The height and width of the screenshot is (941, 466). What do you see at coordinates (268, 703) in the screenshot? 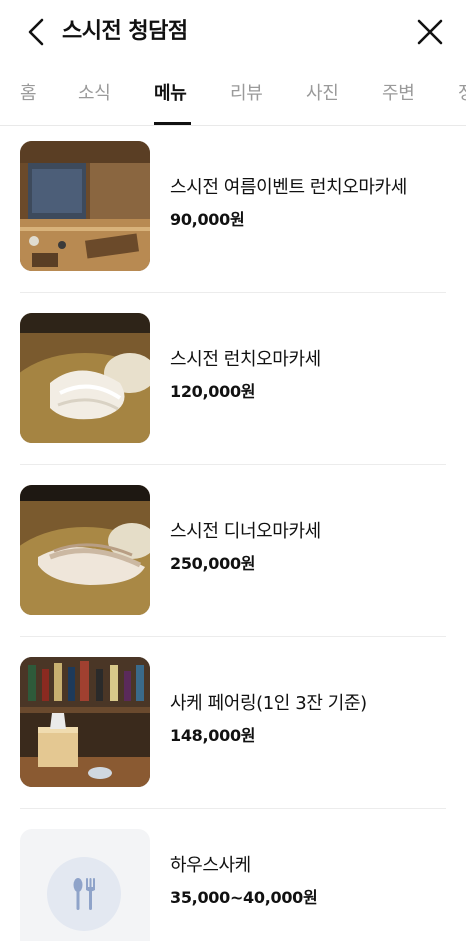
I see `menu-item-name: 사케 페어링(1인 3잔 기준)` at bounding box center [268, 703].